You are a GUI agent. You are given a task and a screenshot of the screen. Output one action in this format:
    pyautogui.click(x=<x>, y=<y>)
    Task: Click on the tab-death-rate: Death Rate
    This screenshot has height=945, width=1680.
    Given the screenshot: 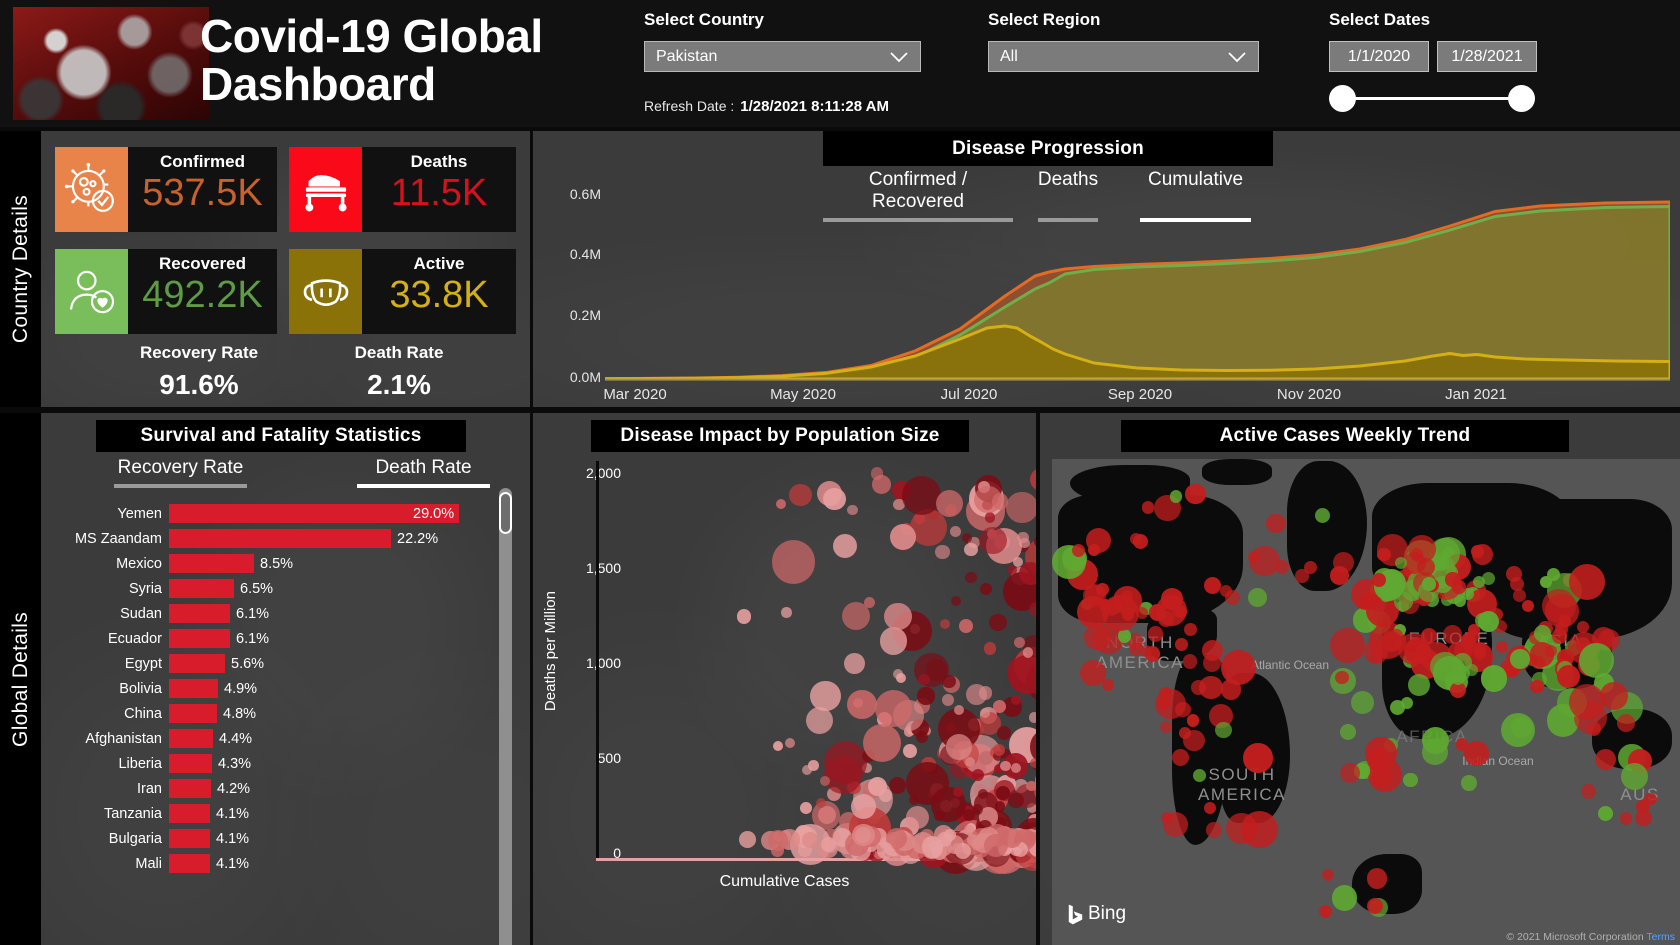 What is the action you would take?
    pyautogui.click(x=423, y=472)
    